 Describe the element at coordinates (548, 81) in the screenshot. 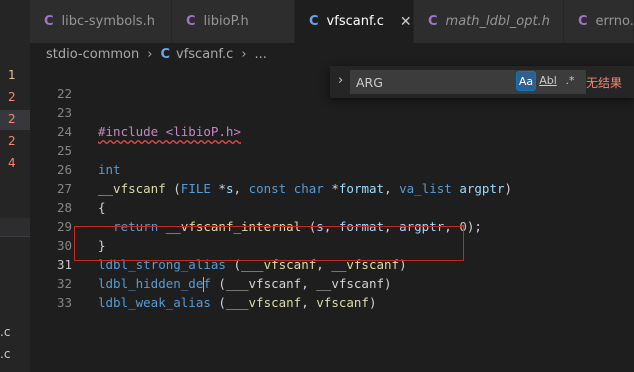

I see `whole-word-toggle: Abl` at that location.